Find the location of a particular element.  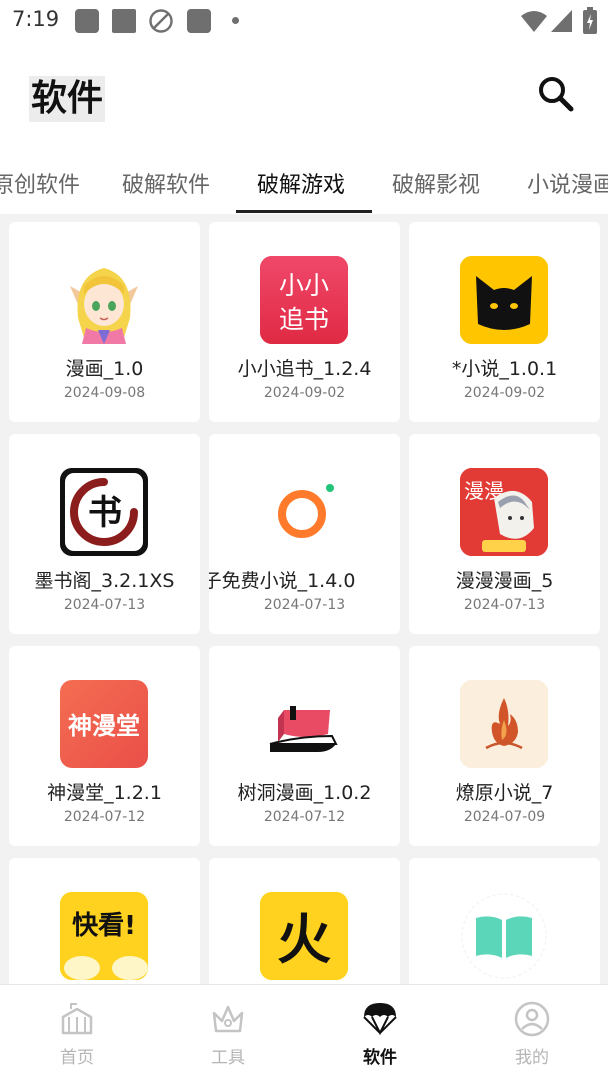

nav-profile: 我的 is located at coordinates (532, 1036).